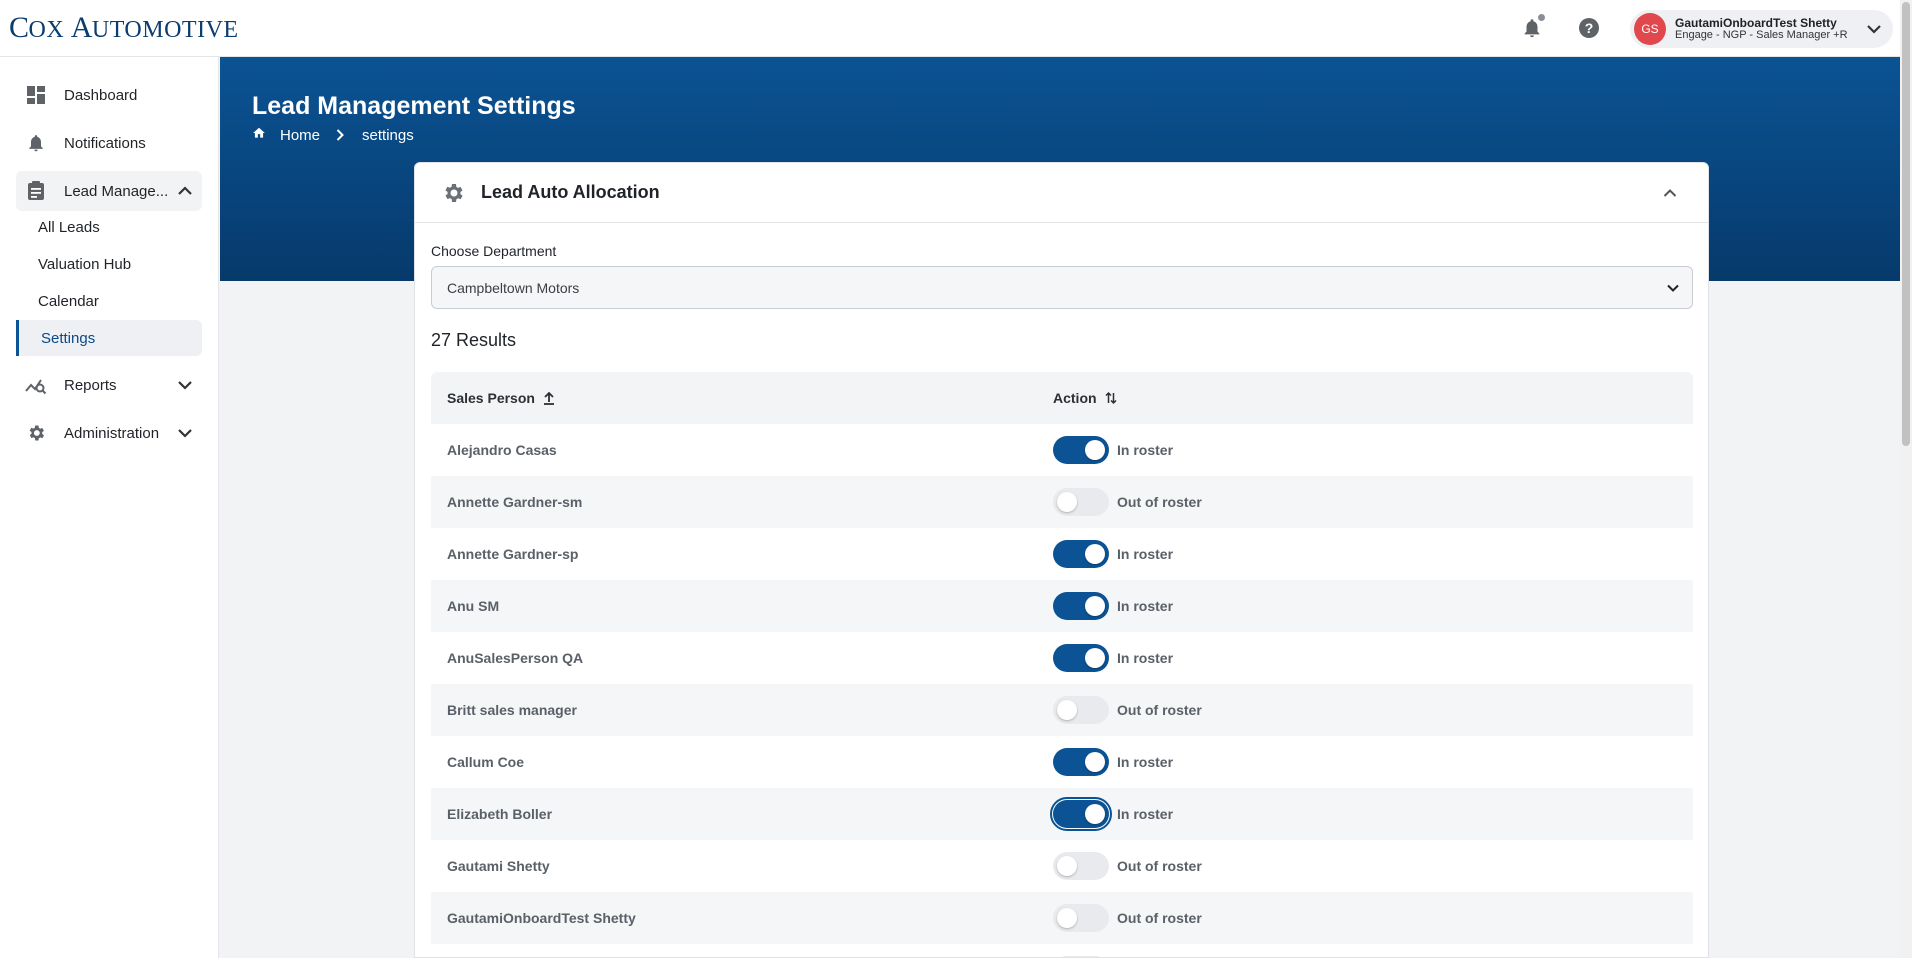 The width and height of the screenshot is (1912, 958). Describe the element at coordinates (109, 301) in the screenshot. I see `sidebar-subitem-calendar: Calendar` at that location.